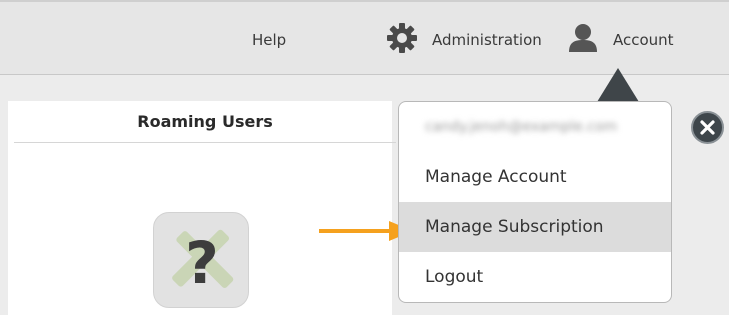  Describe the element at coordinates (535, 177) in the screenshot. I see `manage-account-item: Manage Account` at that location.